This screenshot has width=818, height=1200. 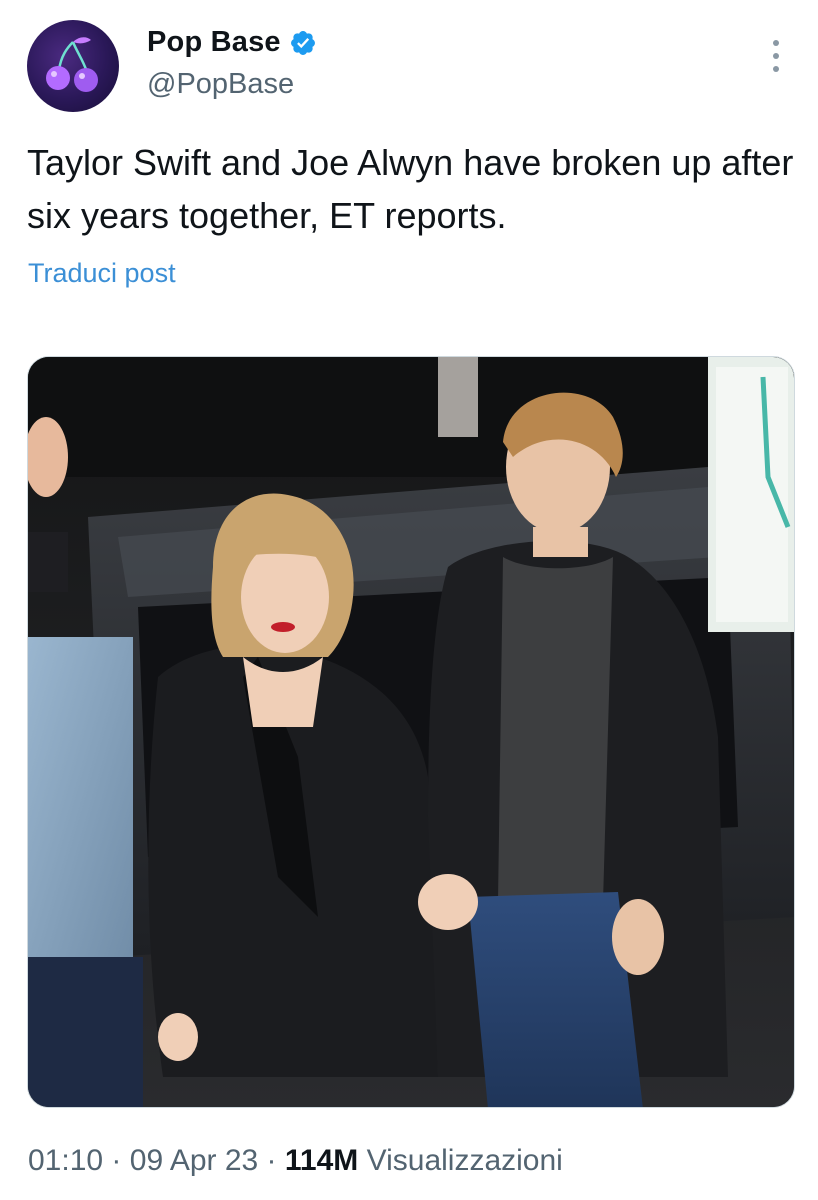 I want to click on tweet-meta: 01:10 · 09 Apr 23 · 114M Visualizzazioni, so click(x=295, y=1161).